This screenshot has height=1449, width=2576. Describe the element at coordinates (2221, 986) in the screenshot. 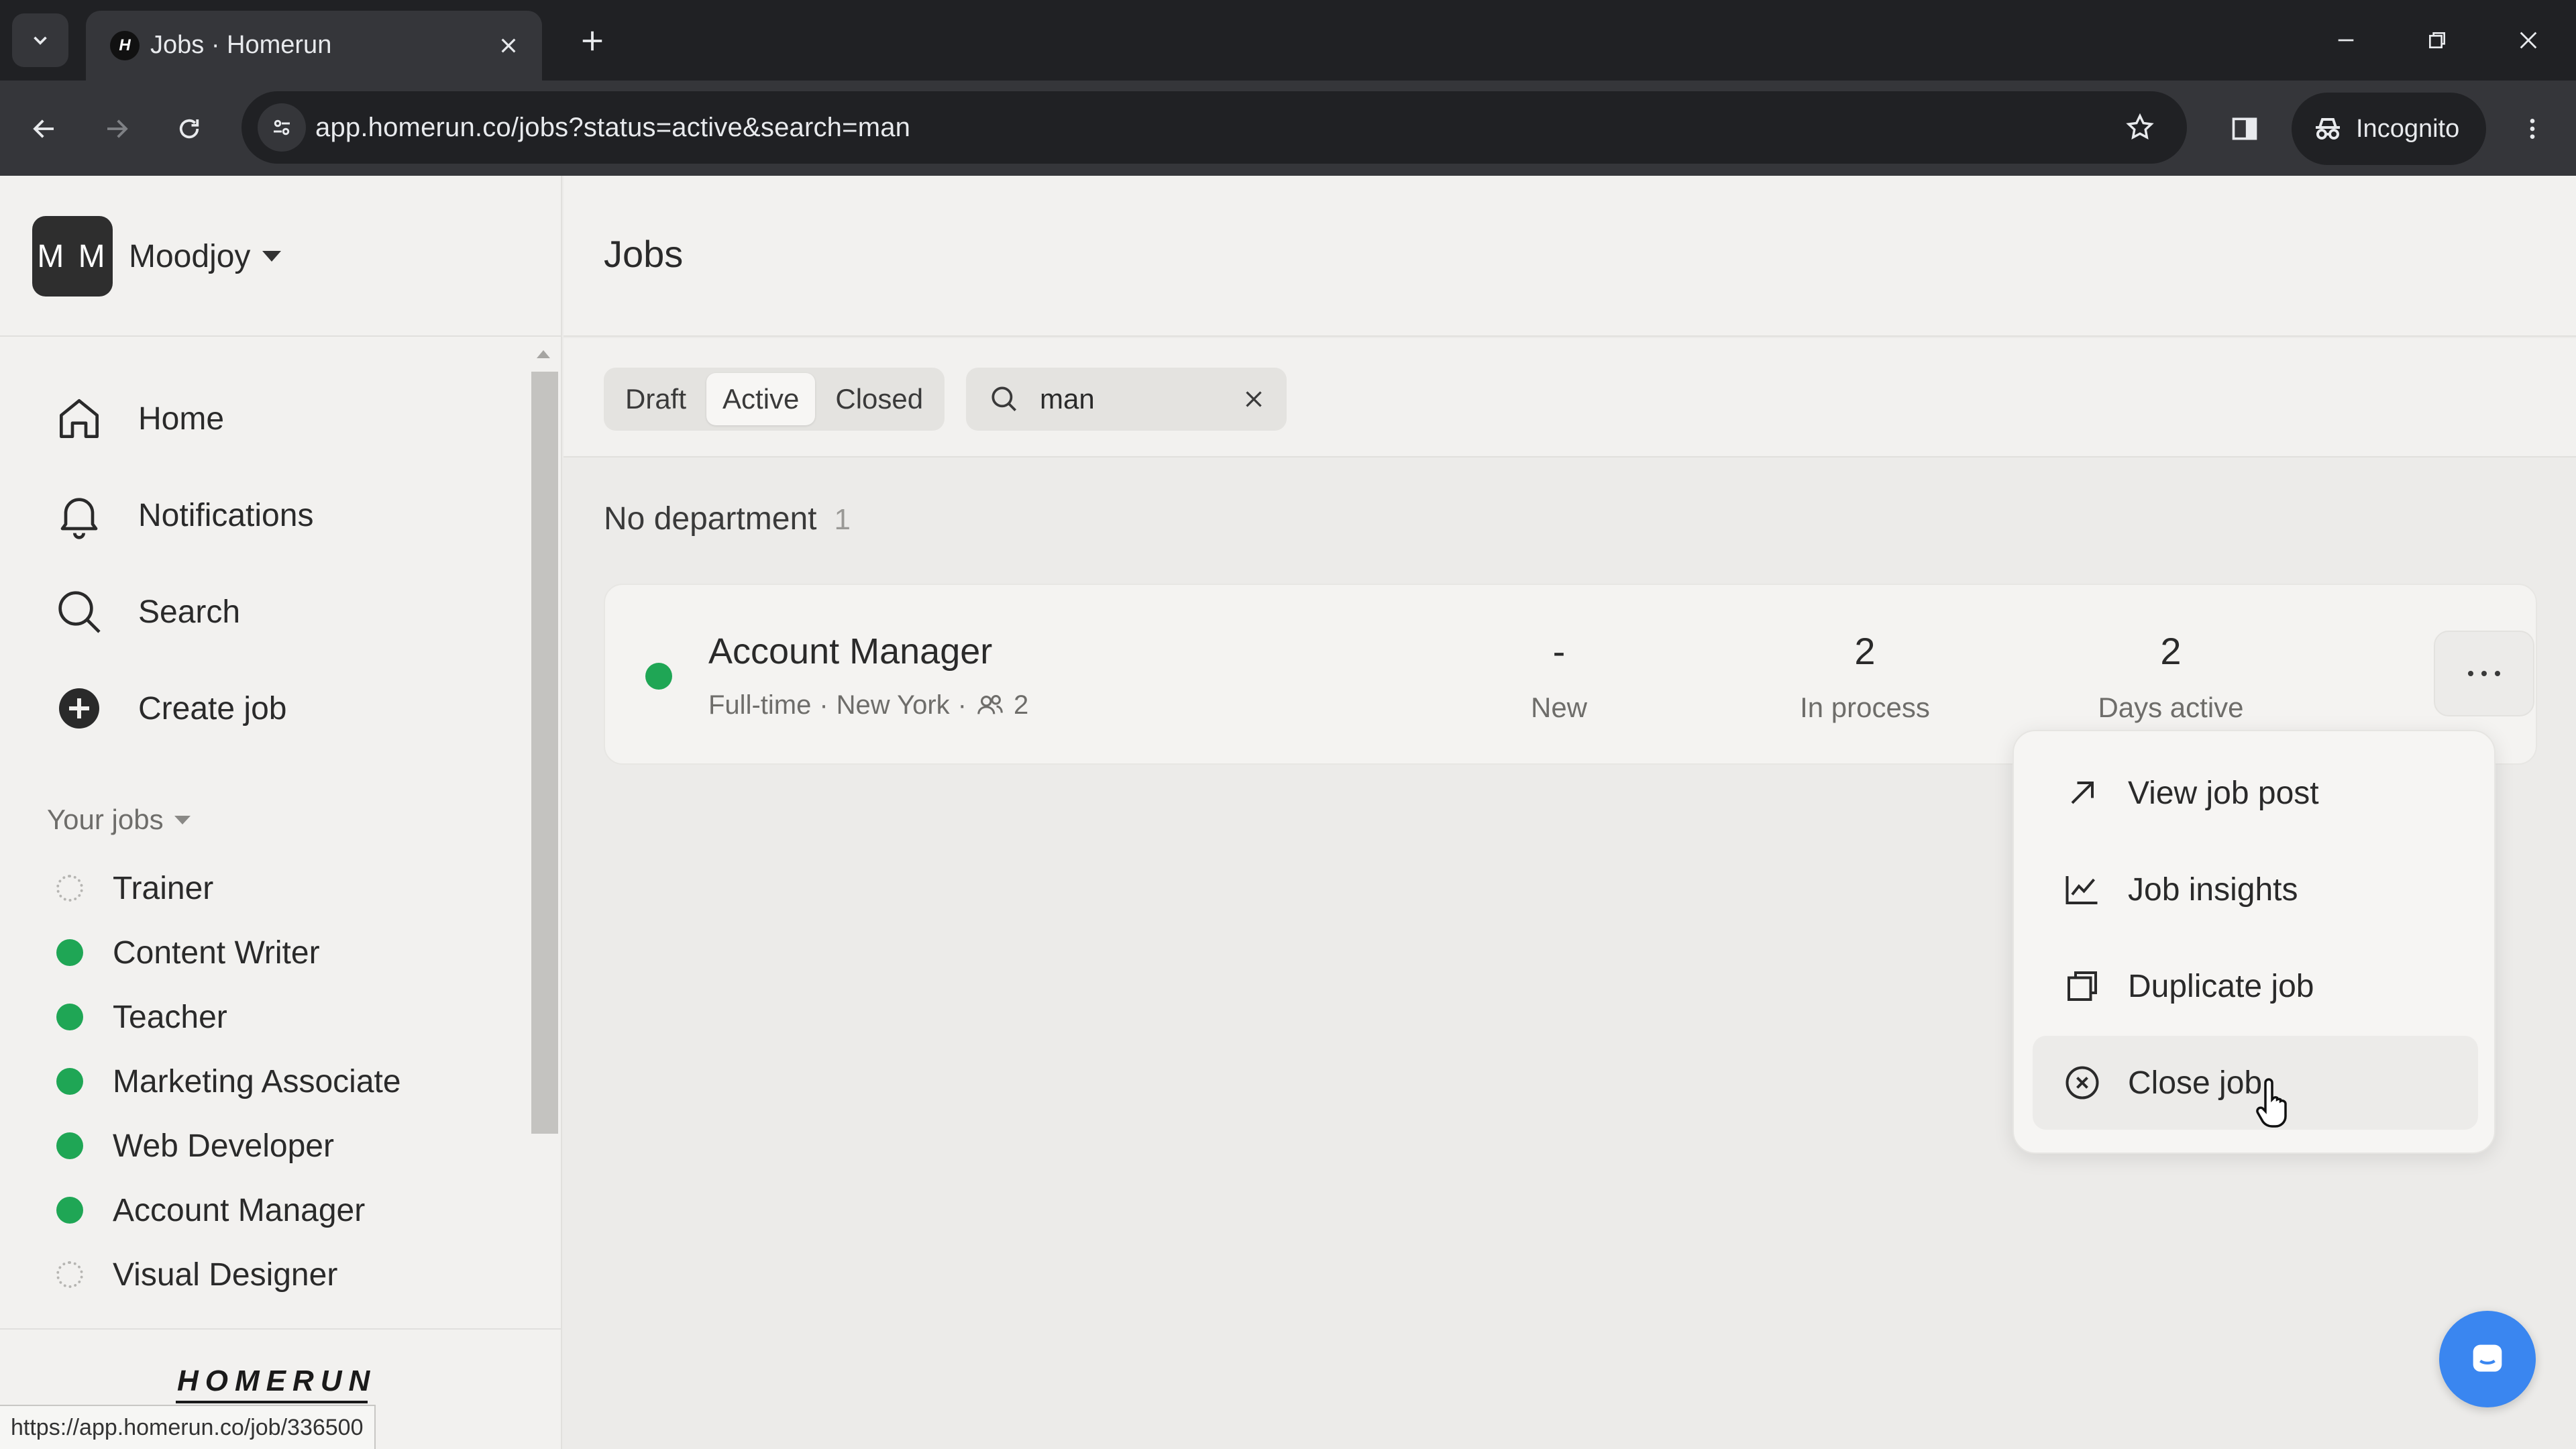

I see `menu-item-label: Duplicate job` at that location.